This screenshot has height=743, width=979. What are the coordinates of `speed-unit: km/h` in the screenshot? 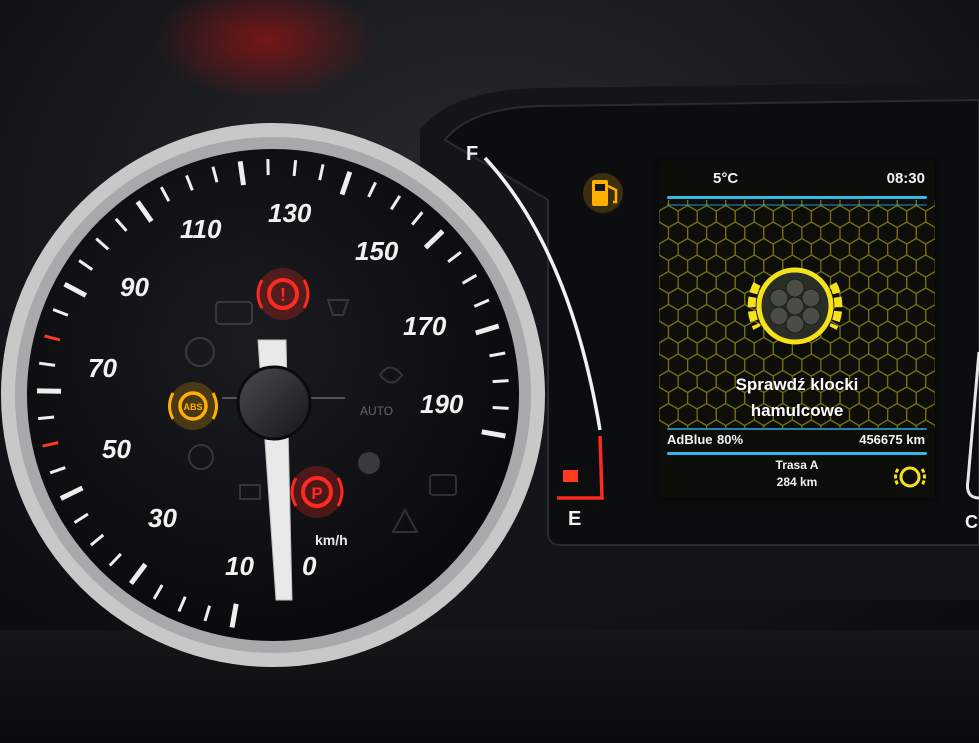 It's located at (331, 540).